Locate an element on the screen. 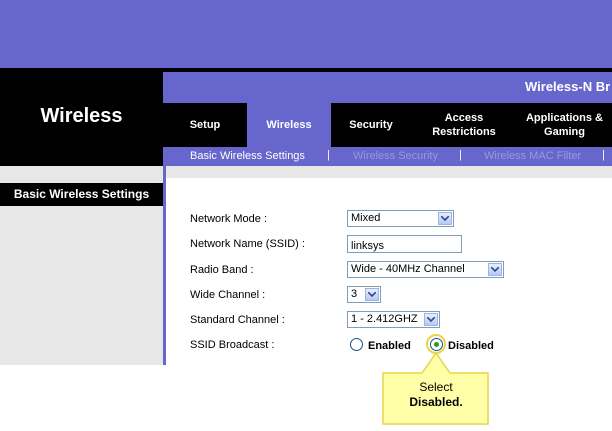 Image resolution: width=612 pixels, height=431 pixels. tab-access-restrictions: Access Restrictions is located at coordinates (464, 125).